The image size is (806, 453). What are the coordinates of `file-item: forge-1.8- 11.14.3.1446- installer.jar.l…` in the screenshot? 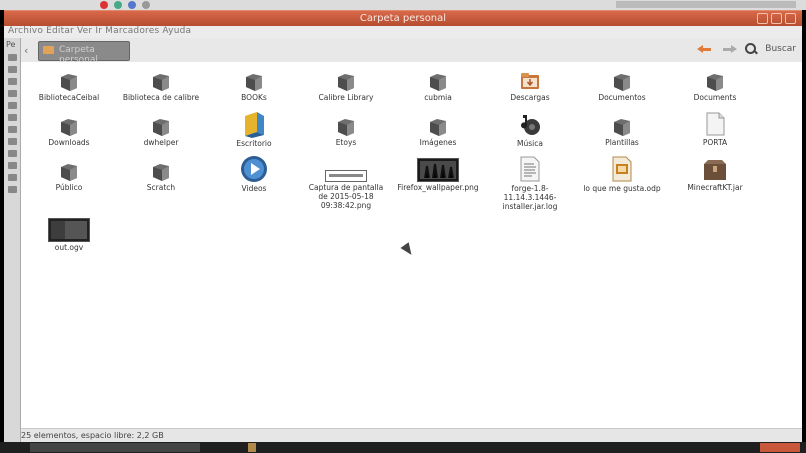 It's located at (530, 183).